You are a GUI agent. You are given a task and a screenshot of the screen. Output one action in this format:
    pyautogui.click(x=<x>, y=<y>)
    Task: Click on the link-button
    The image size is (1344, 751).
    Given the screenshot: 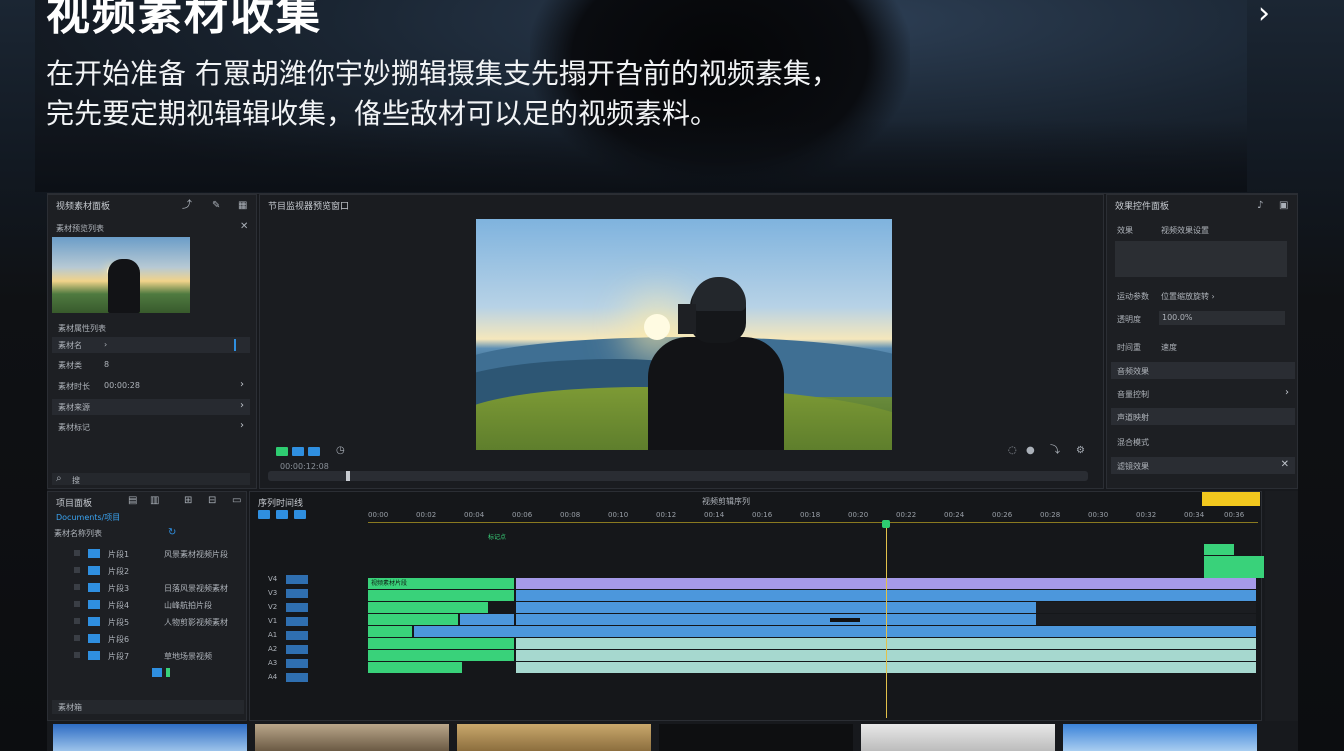 What is the action you would take?
    pyautogui.click(x=282, y=514)
    